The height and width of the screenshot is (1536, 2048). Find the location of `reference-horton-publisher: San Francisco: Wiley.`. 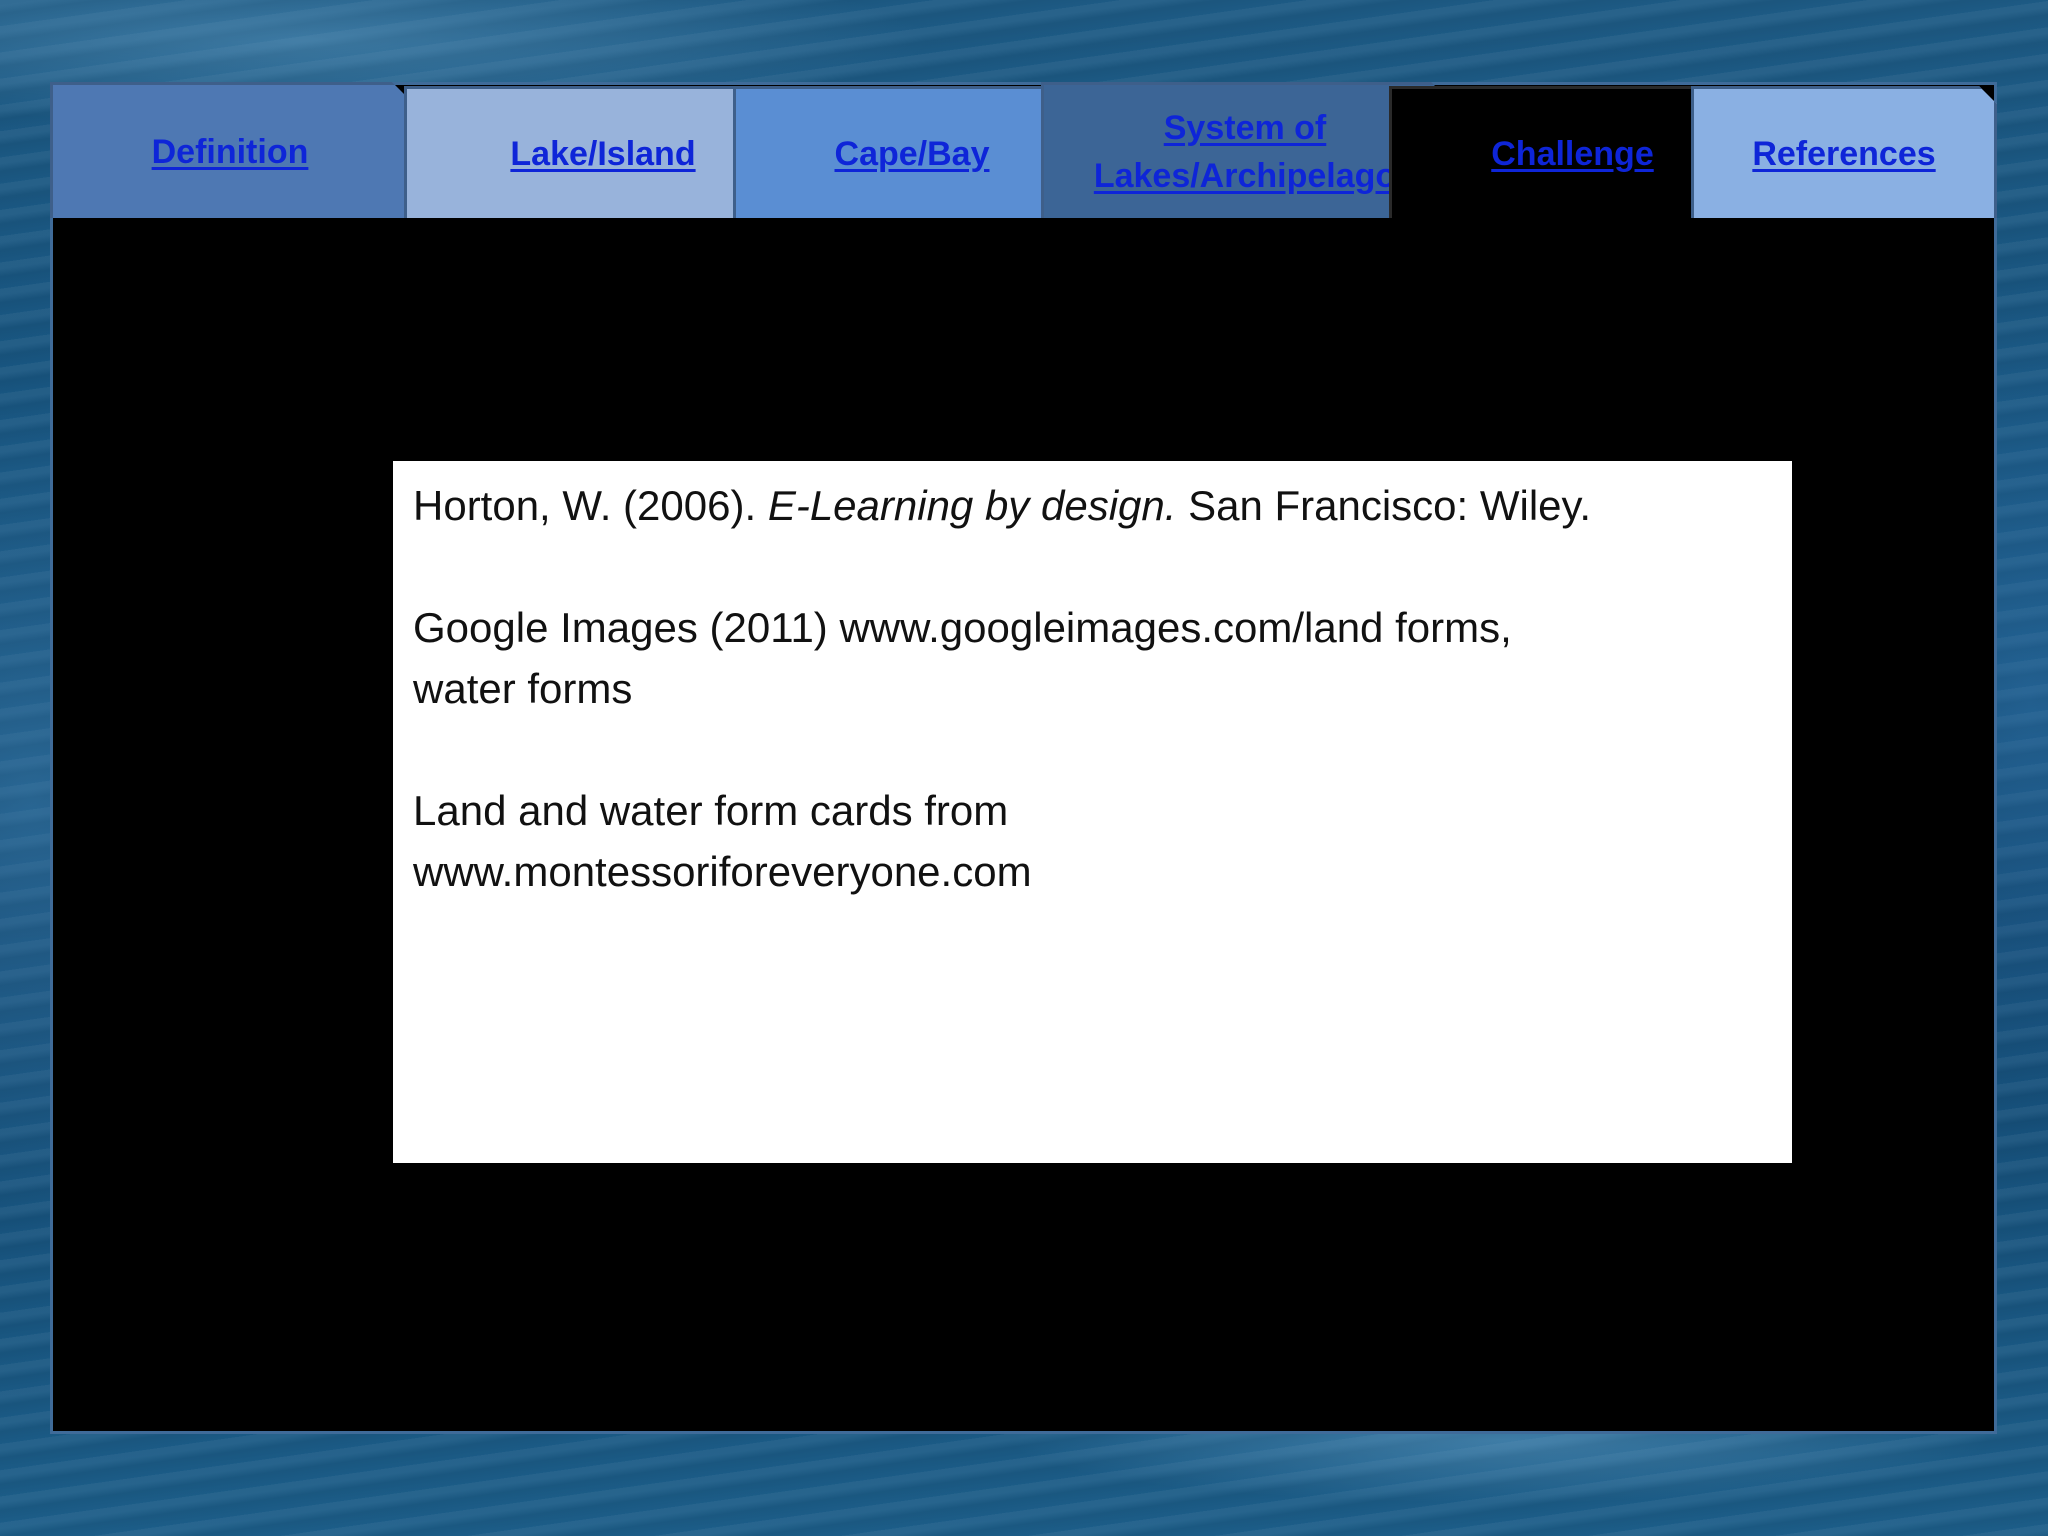

reference-horton-publisher: San Francisco: Wiley. is located at coordinates (1384, 505).